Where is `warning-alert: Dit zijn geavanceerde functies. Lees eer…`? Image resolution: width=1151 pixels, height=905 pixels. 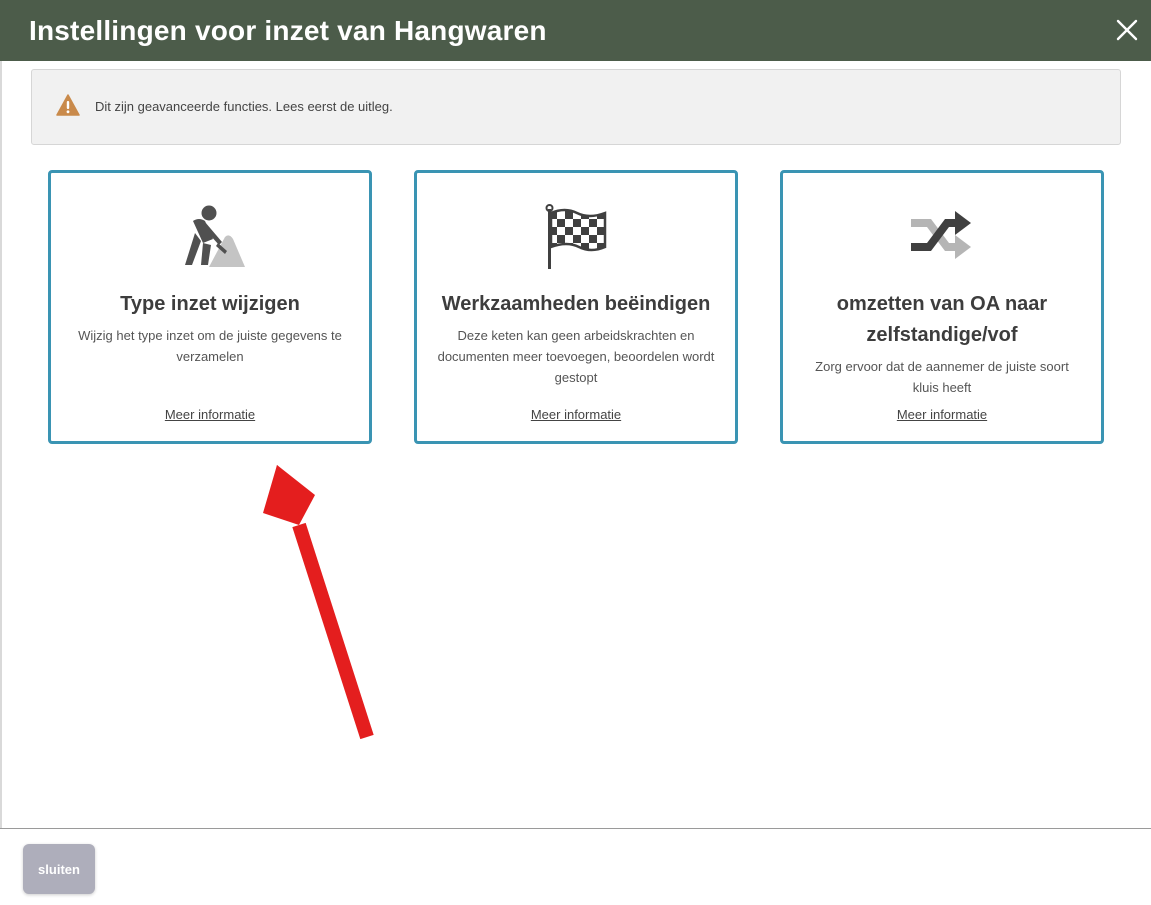 warning-alert: Dit zijn geavanceerde functies. Lees eer… is located at coordinates (576, 107).